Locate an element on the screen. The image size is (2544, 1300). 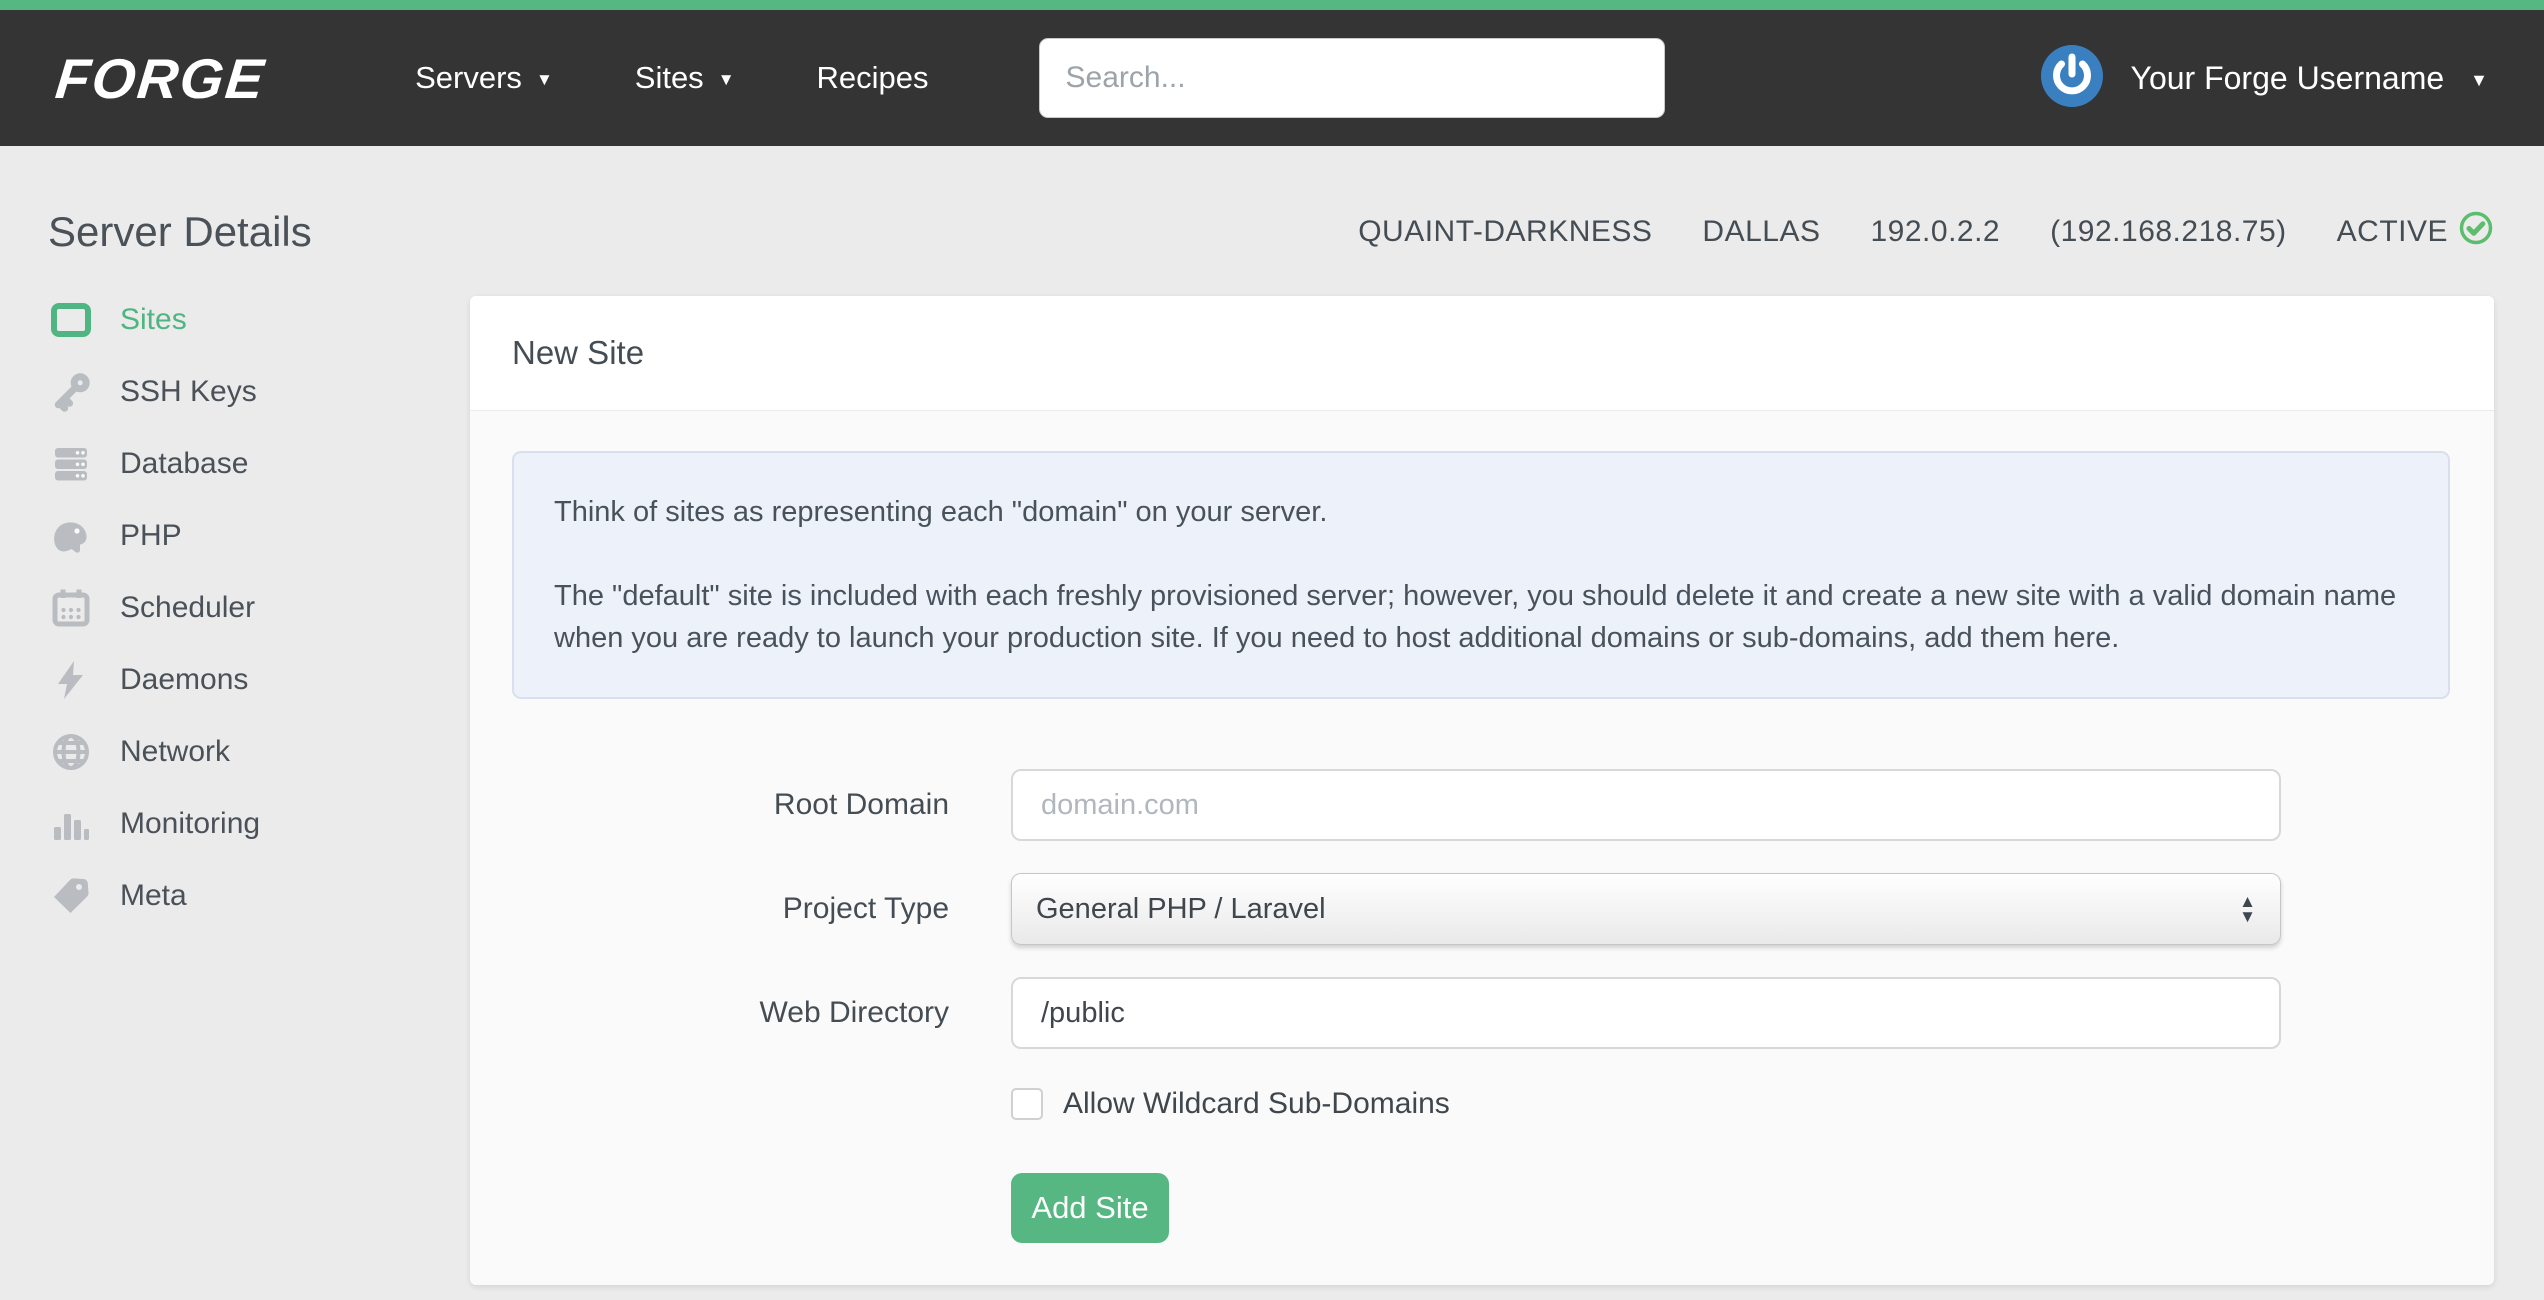
sidebar-item-label: Monitoring is located at coordinates (190, 823).